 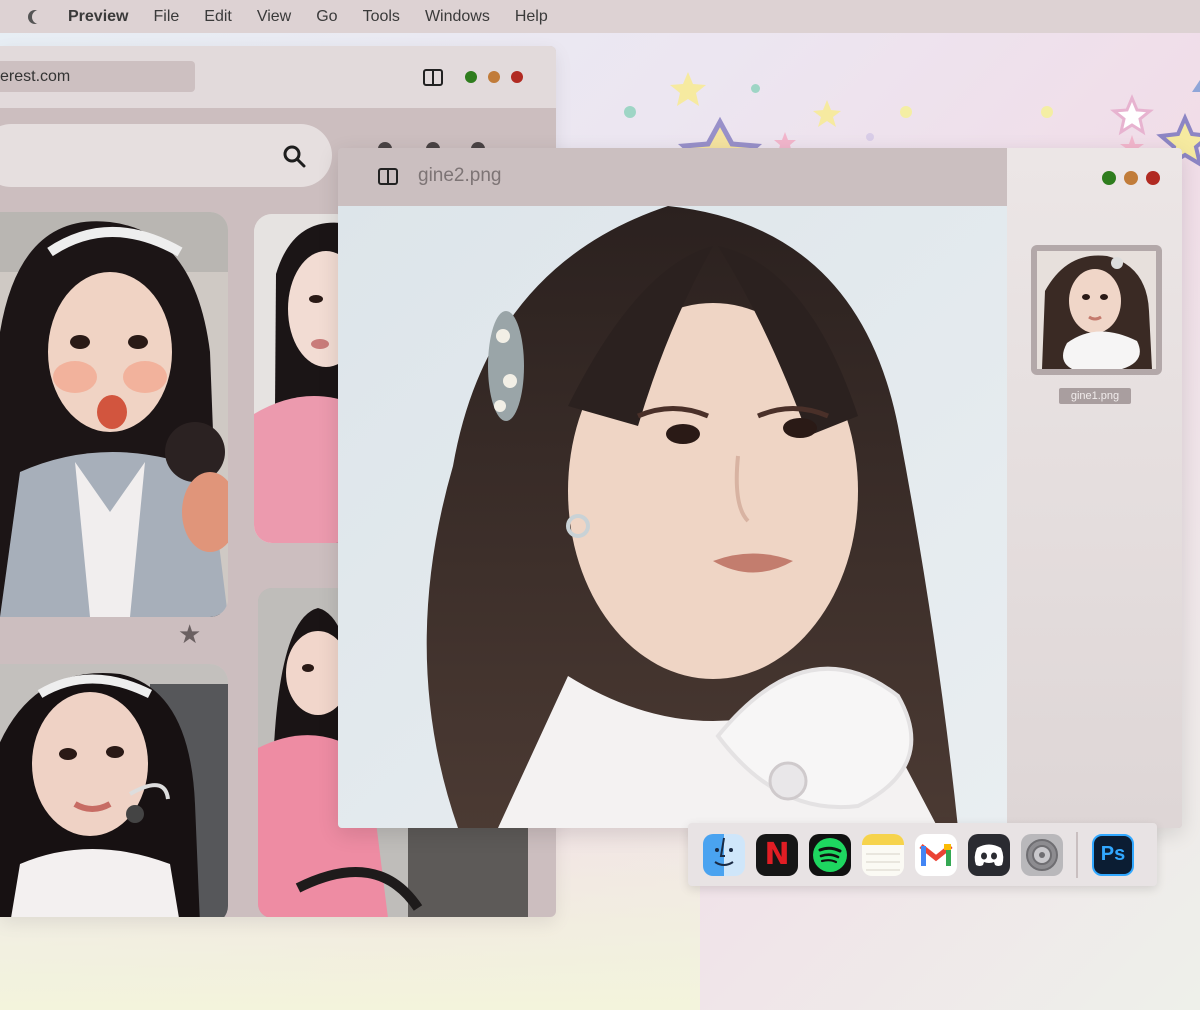 I want to click on search-icon, so click(x=294, y=156).